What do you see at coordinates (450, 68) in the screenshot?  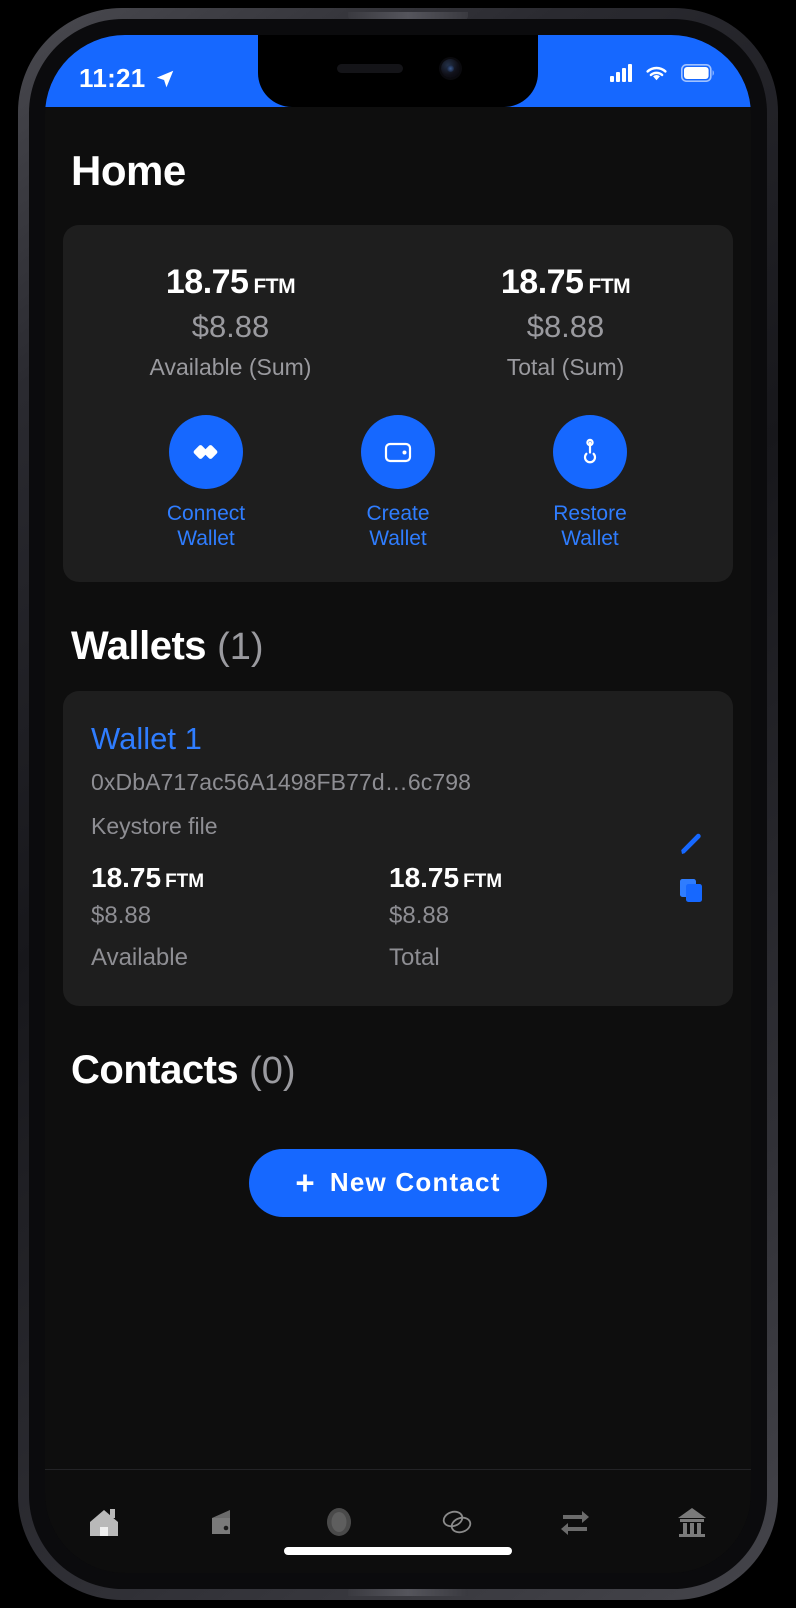 I see `front-camera` at bounding box center [450, 68].